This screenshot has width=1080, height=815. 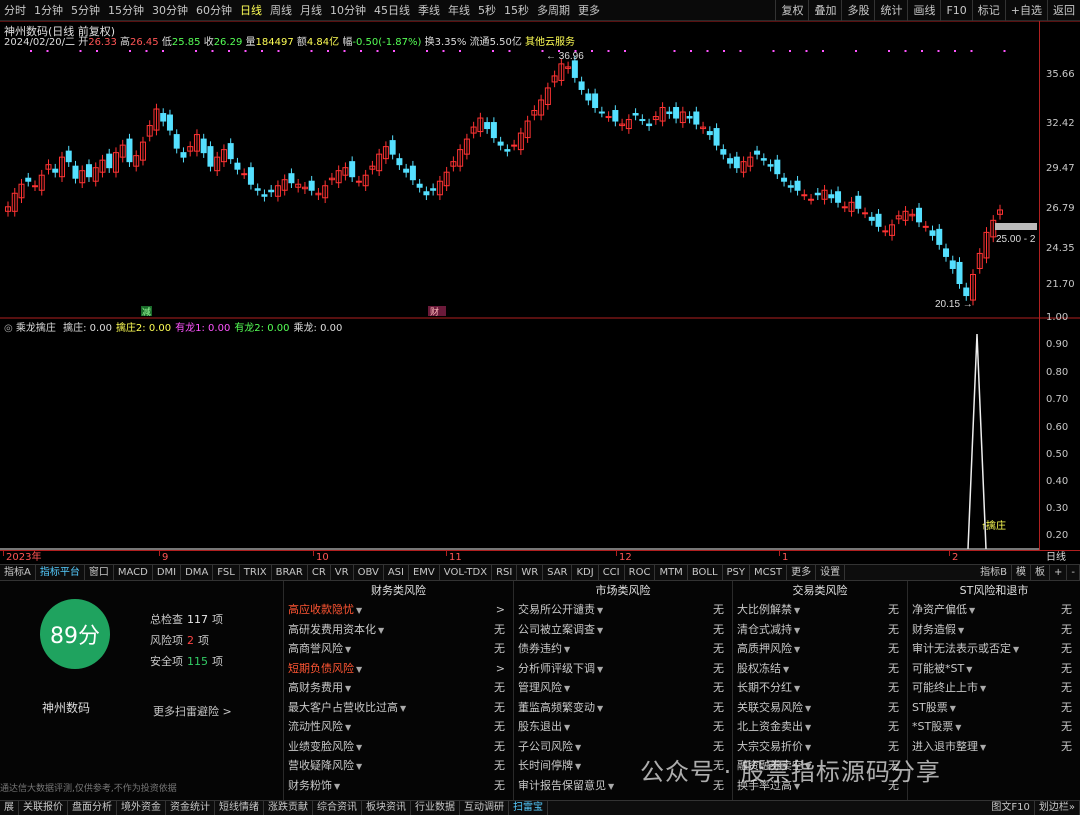 What do you see at coordinates (988, 10) in the screenshot?
I see `toolbar-button: 标记` at bounding box center [988, 10].